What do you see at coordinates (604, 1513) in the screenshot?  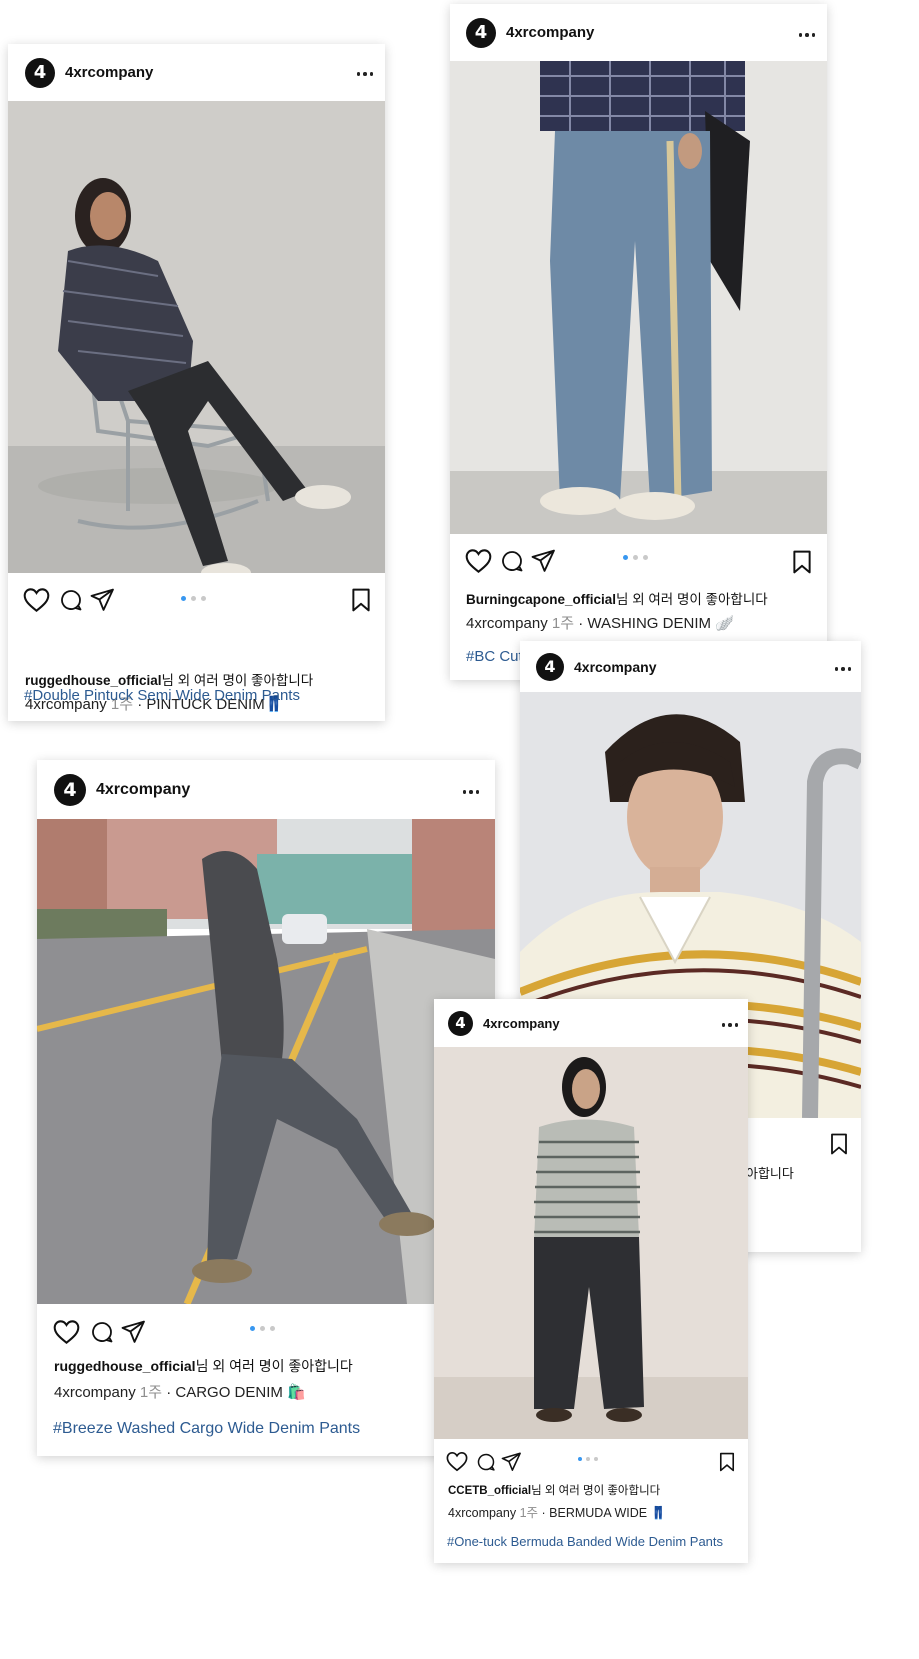 I see `caption-text: · BERMUDA WIDE 👖` at bounding box center [604, 1513].